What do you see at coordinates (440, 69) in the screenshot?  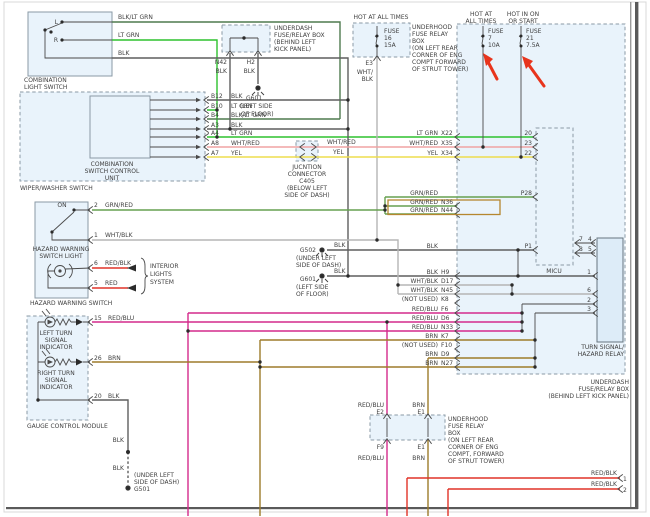 I see `label-uh7: OF STRUT TOWER)` at bounding box center [440, 69].